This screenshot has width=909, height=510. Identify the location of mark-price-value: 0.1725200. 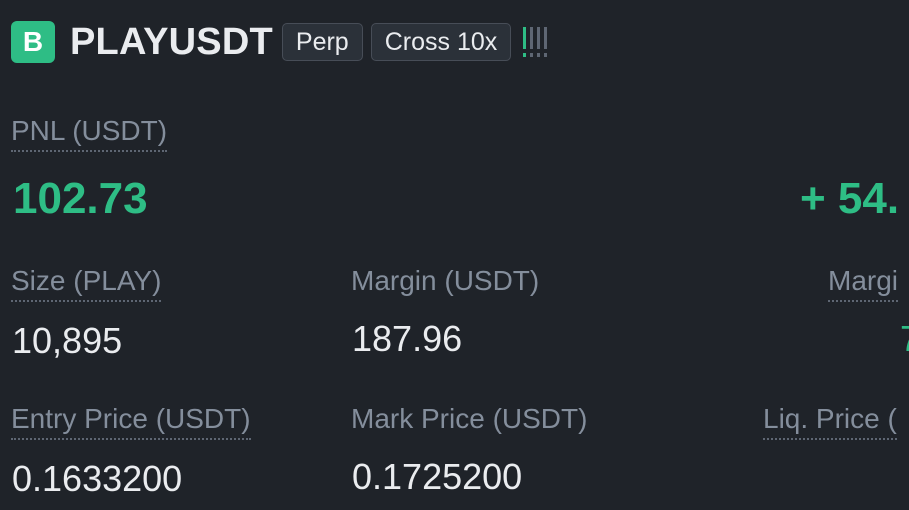
(437, 476).